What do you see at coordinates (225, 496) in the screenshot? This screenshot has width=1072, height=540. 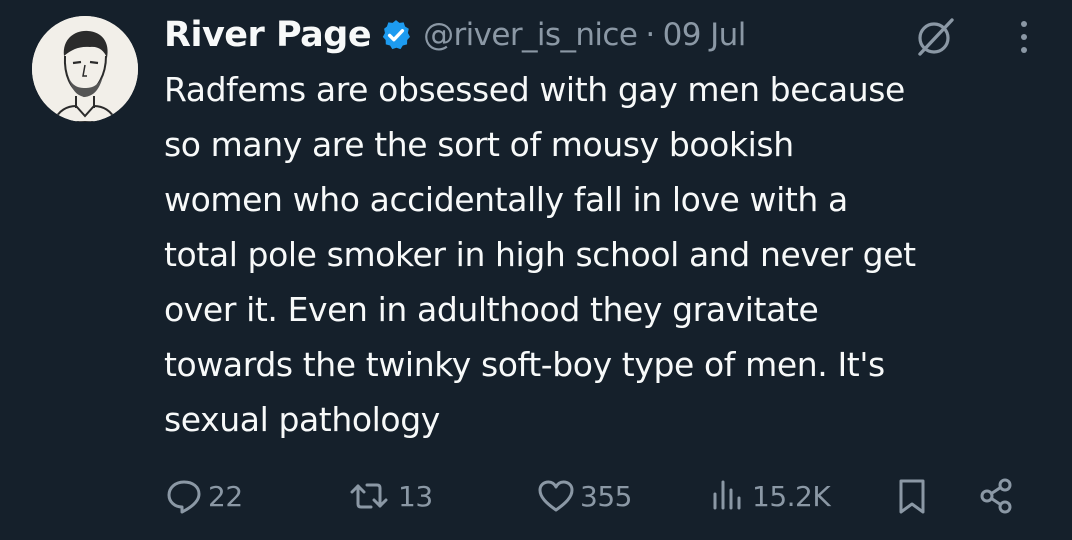 I see `reply-count: 22` at bounding box center [225, 496].